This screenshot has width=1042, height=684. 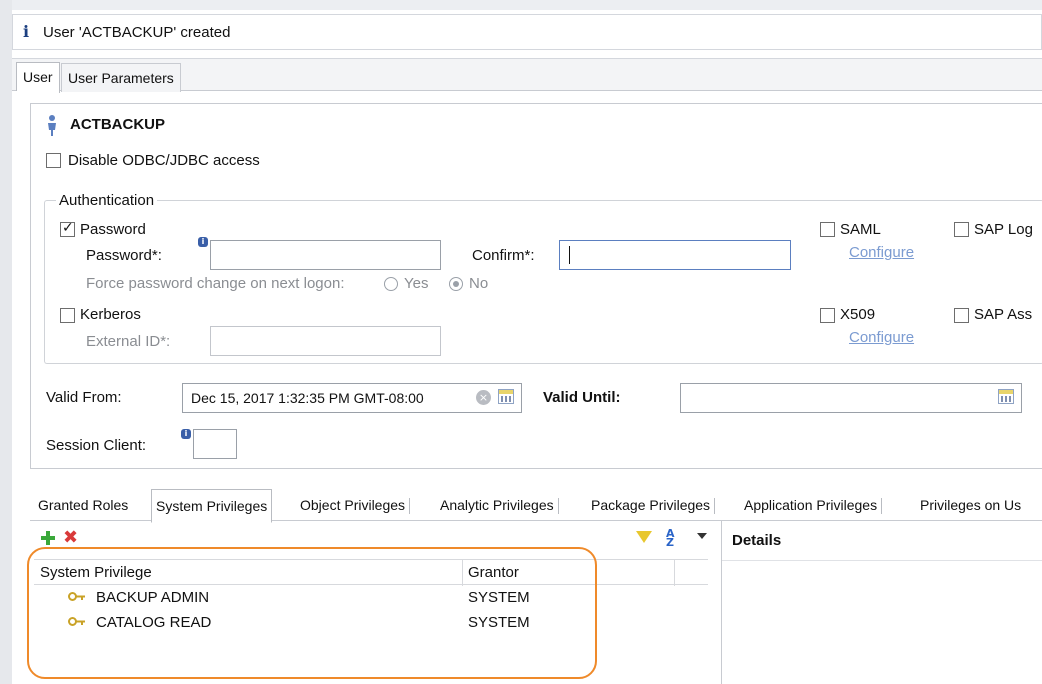 I want to click on tab-package-privileges: Package Privileges, so click(x=653, y=505).